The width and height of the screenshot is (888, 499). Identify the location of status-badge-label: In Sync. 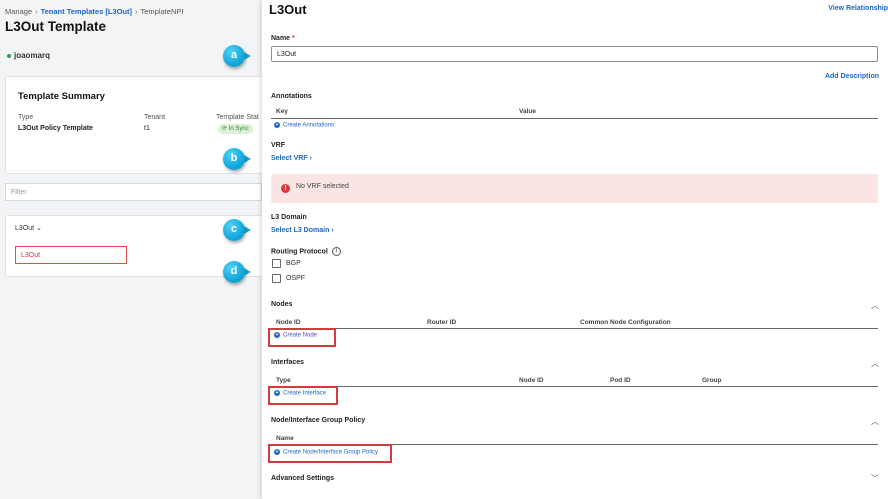
(238, 129).